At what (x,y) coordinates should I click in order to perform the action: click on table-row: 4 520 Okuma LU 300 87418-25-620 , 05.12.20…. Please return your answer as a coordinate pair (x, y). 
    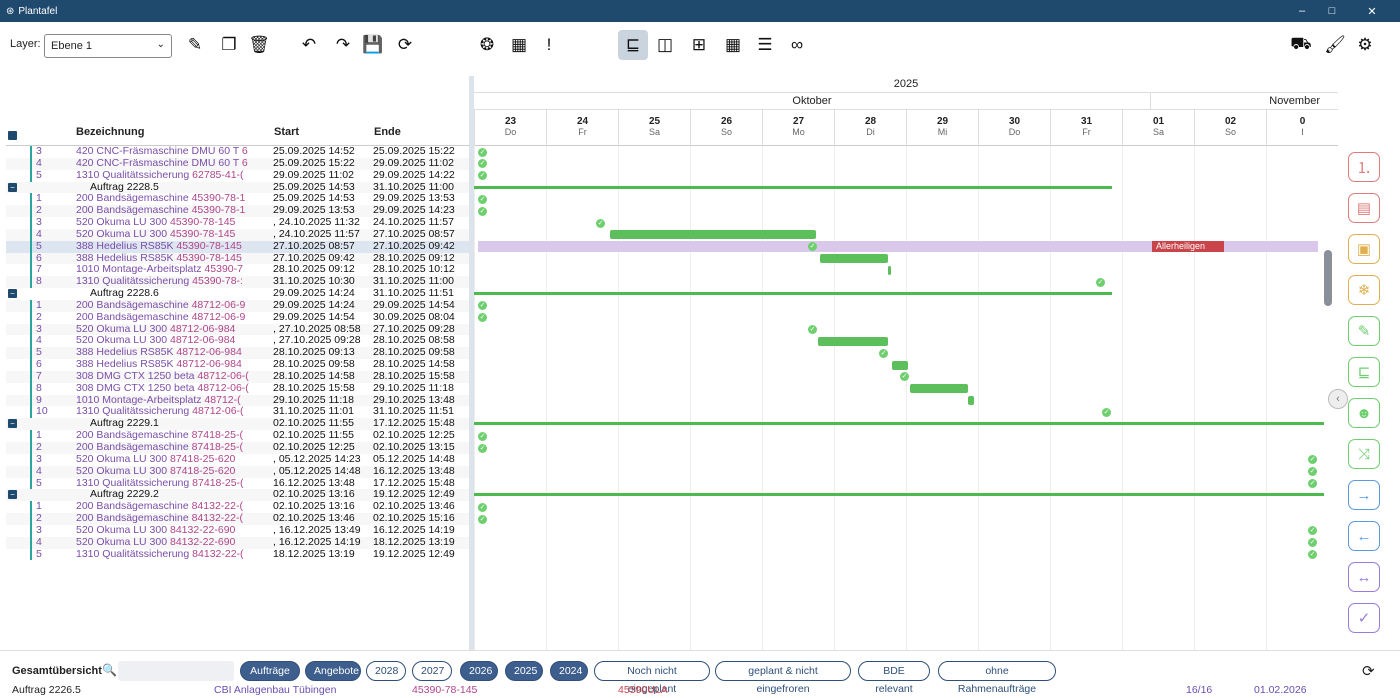
    Looking at the image, I should click on (238, 471).